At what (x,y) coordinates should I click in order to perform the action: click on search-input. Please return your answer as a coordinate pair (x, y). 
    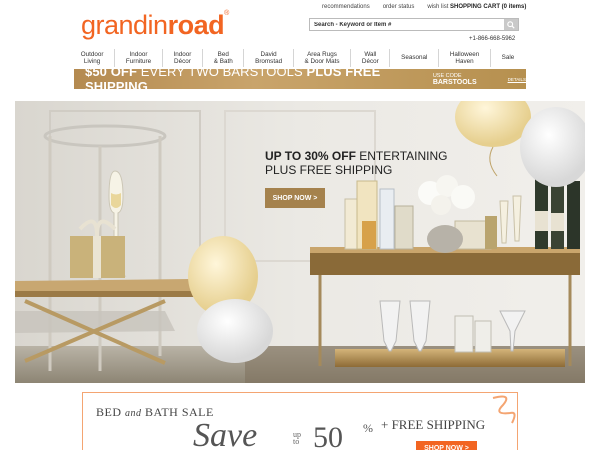
    Looking at the image, I should click on (407, 24).